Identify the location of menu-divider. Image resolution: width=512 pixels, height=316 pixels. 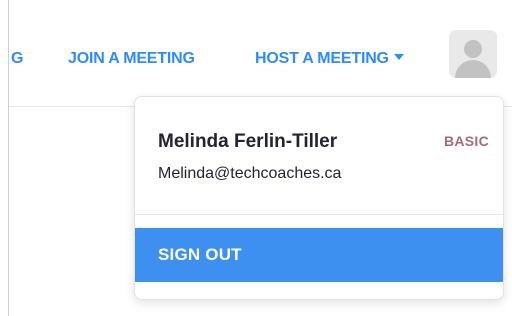
(319, 214).